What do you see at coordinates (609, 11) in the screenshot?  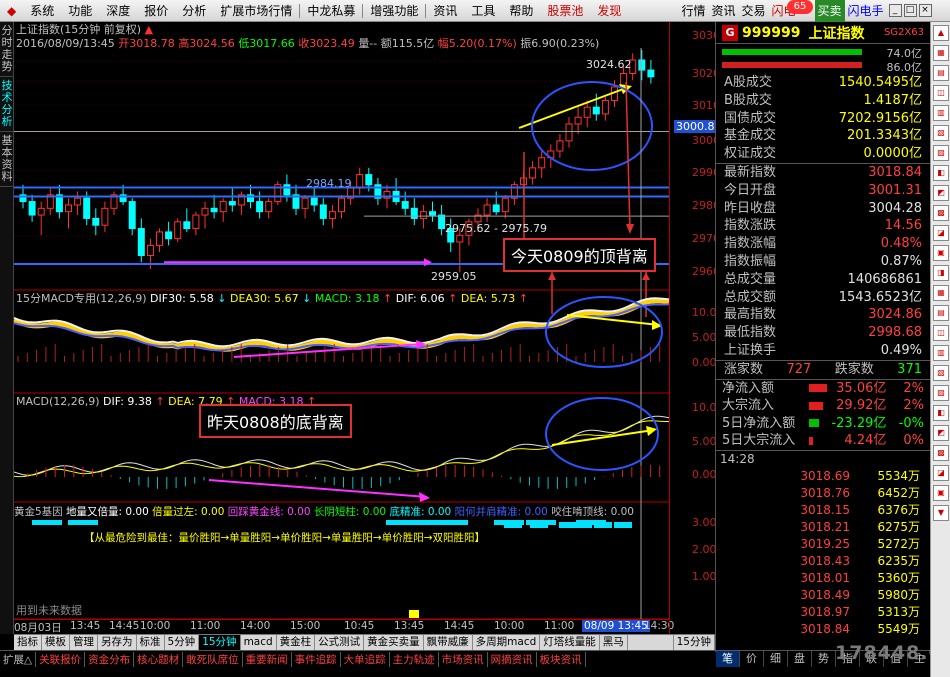 I see `menu-discover: 发现` at bounding box center [609, 11].